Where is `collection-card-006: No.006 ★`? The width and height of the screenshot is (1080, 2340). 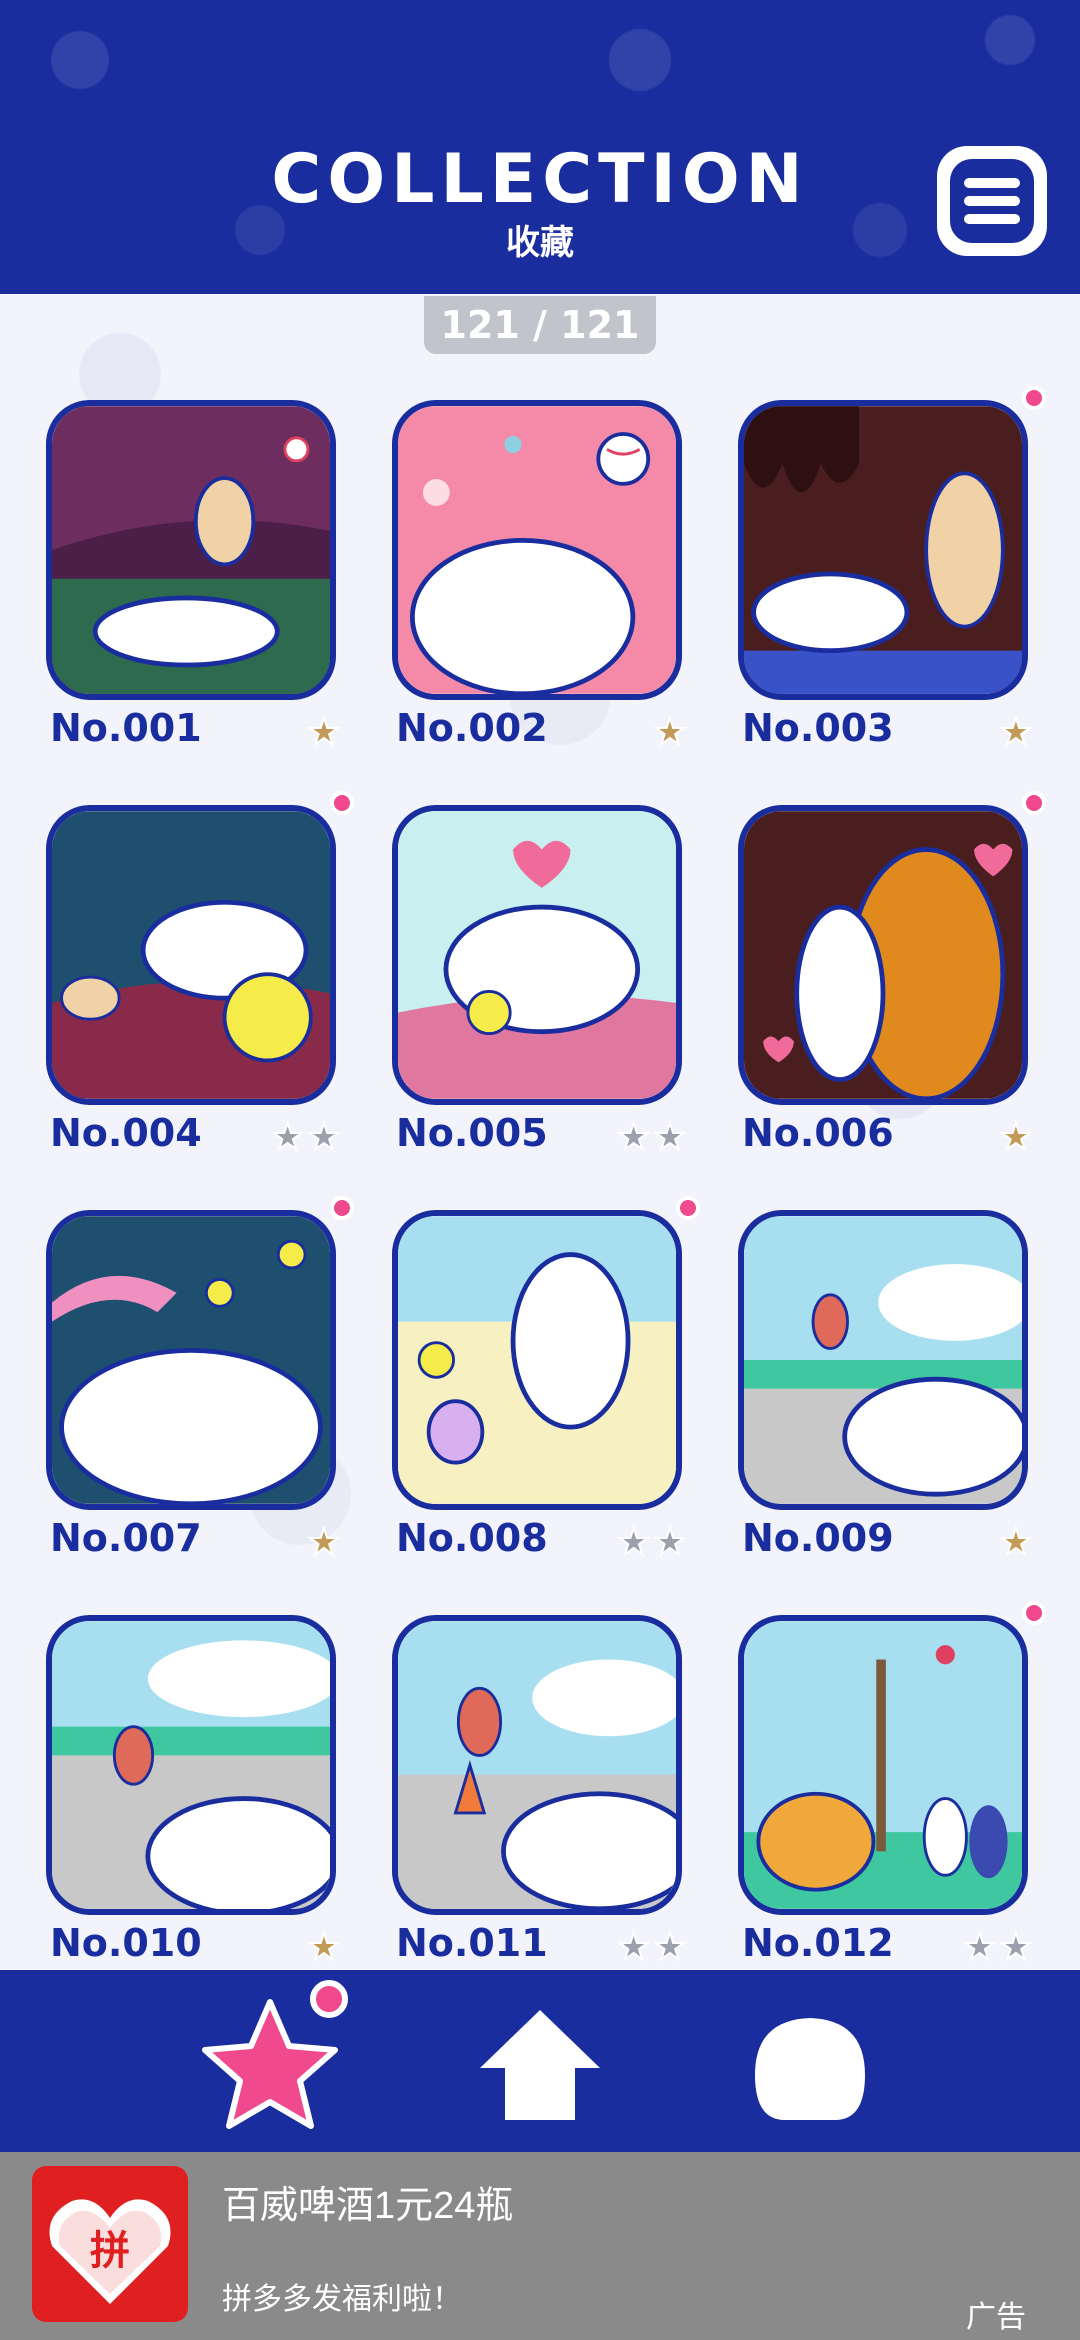
collection-card-006: No.006 ★ is located at coordinates (888, 978).